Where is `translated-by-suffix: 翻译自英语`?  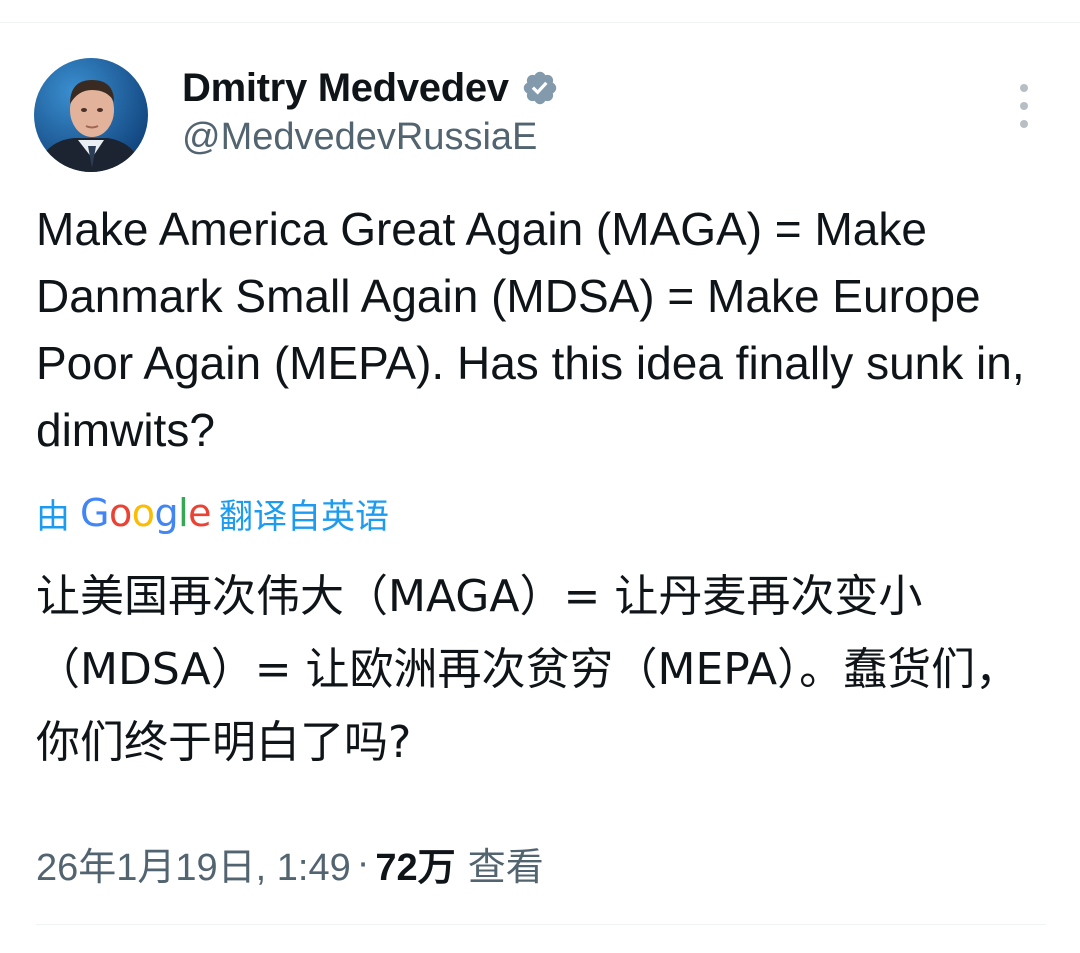
translated-by-suffix: 翻译自英语 is located at coordinates (304, 516).